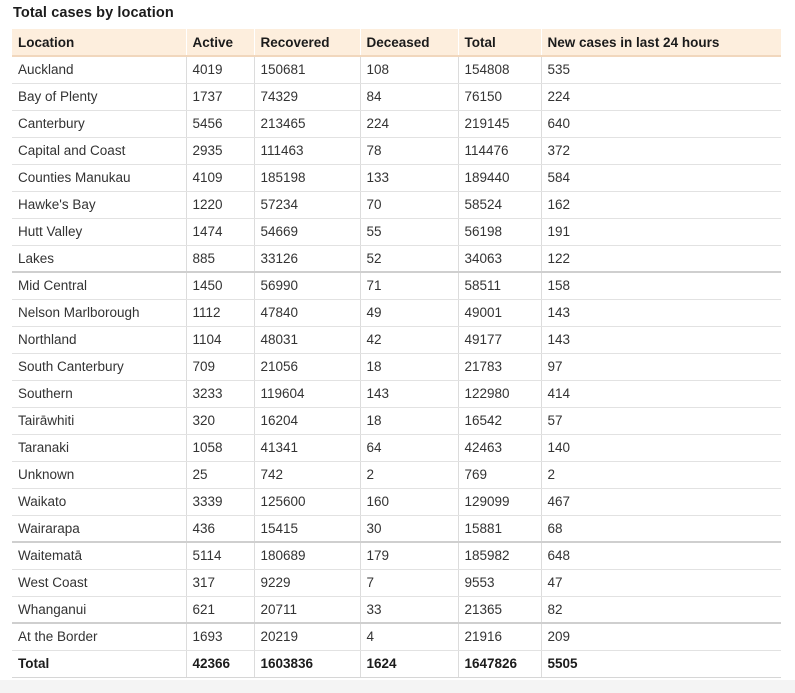 This screenshot has height=693, width=795. Describe the element at coordinates (99, 340) in the screenshot. I see `cell-location: Northland` at that location.